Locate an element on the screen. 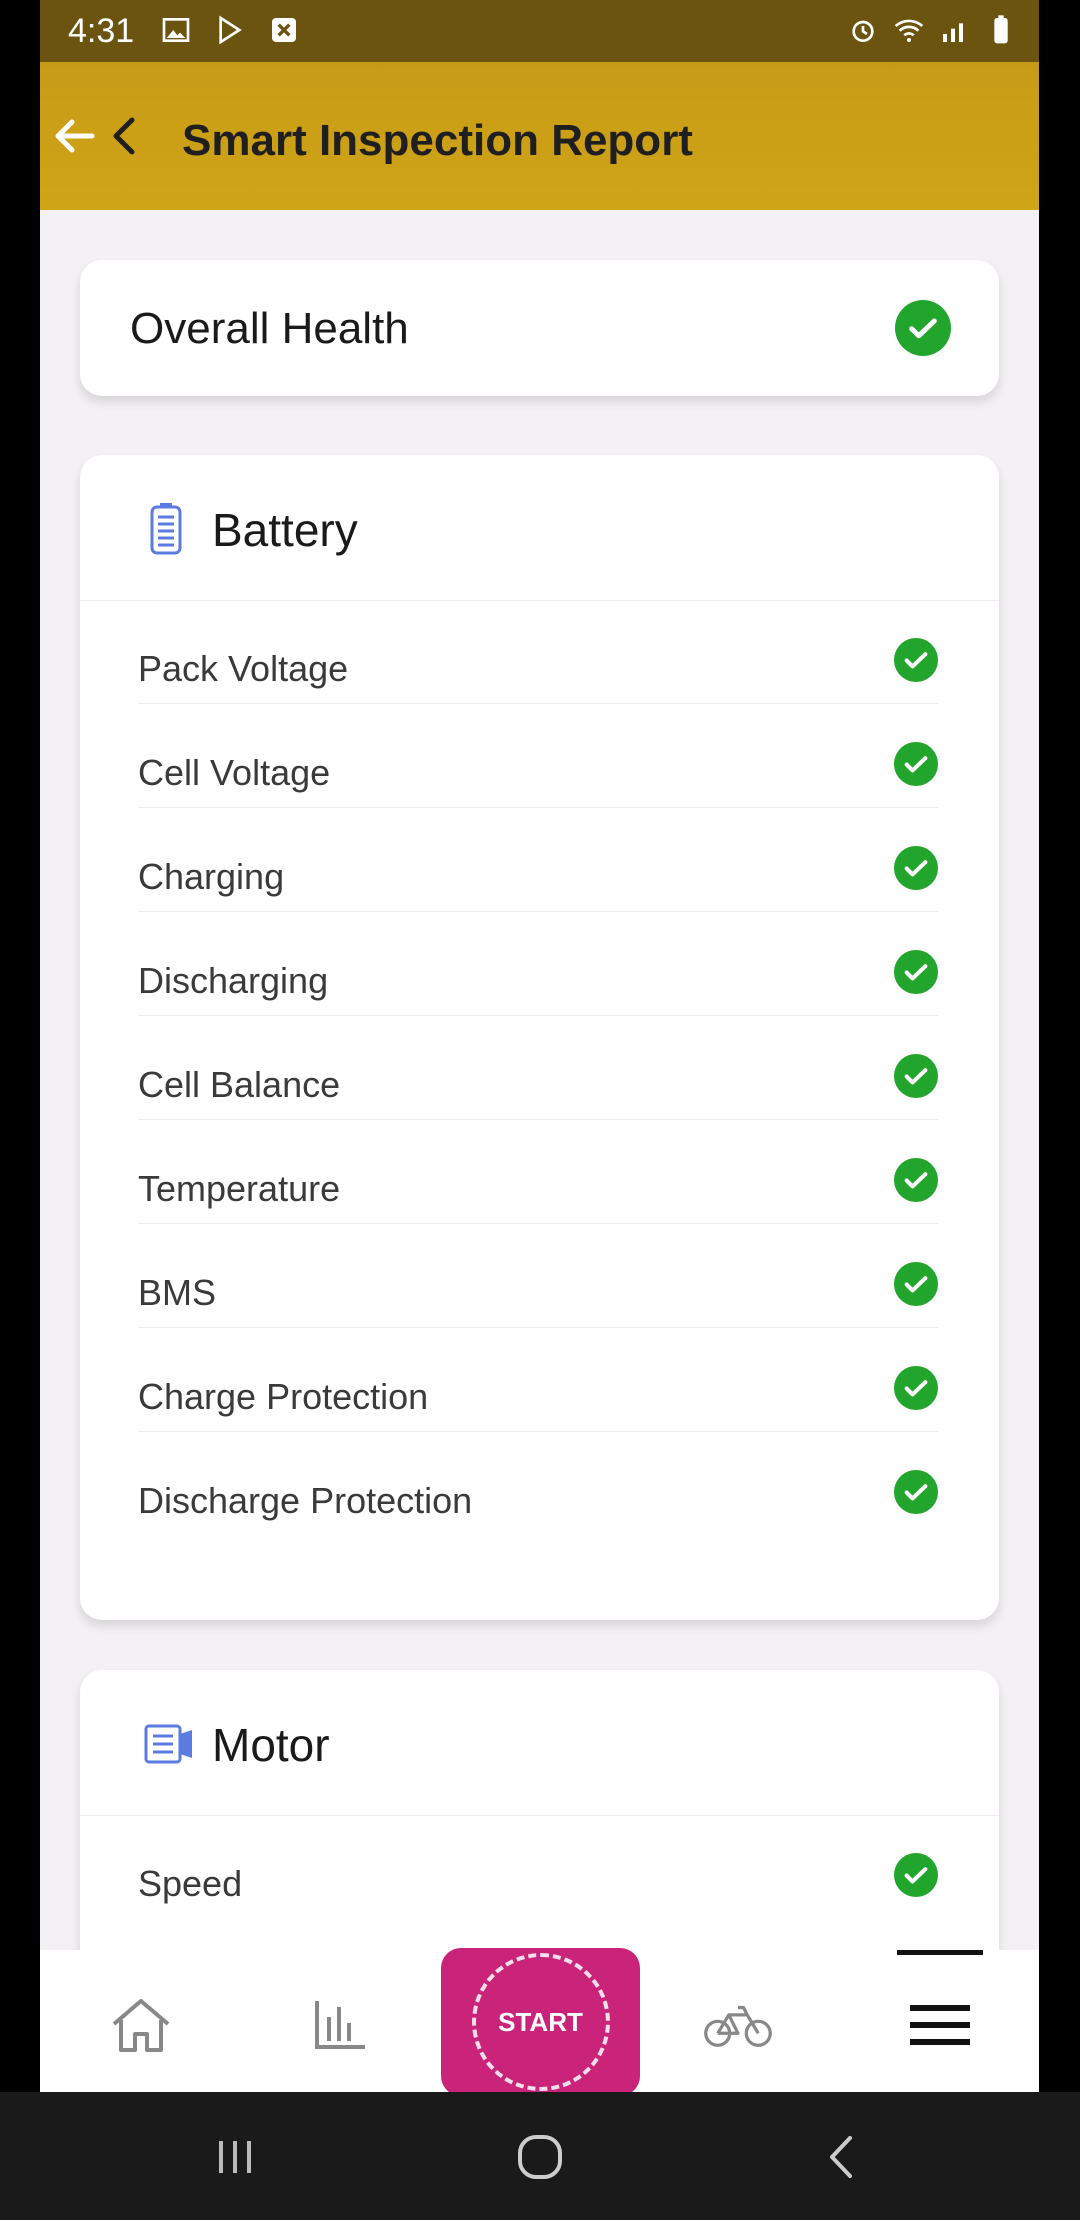  recents-button is located at coordinates (235, 2157).